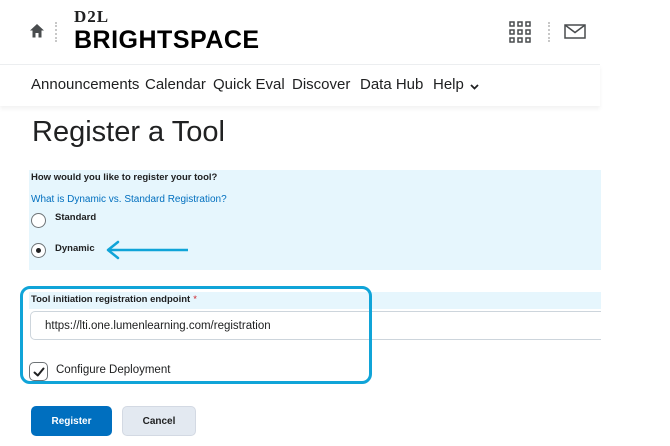 The image size is (670, 446). Describe the element at coordinates (113, 370) in the screenshot. I see `configure-deployment-label: Configure Deployment` at that location.